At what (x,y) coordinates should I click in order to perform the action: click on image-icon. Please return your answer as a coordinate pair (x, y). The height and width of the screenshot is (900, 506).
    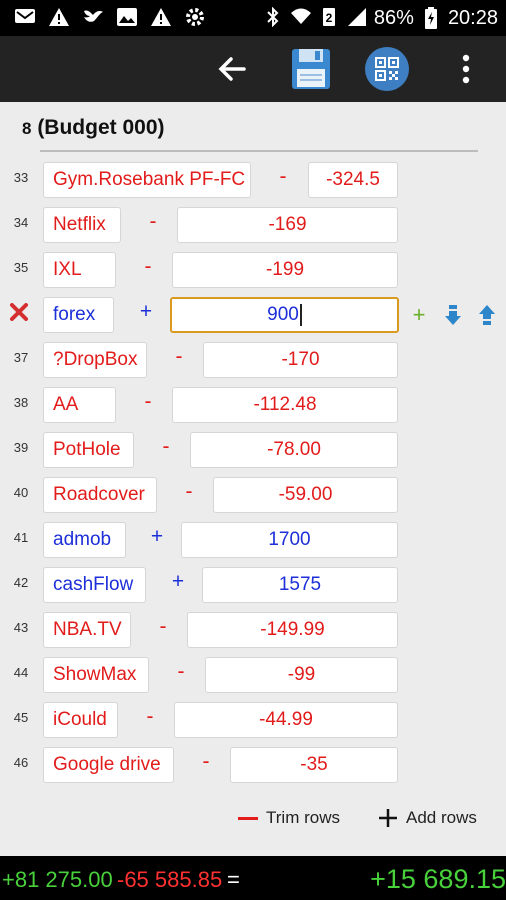
    Looking at the image, I should click on (127, 18).